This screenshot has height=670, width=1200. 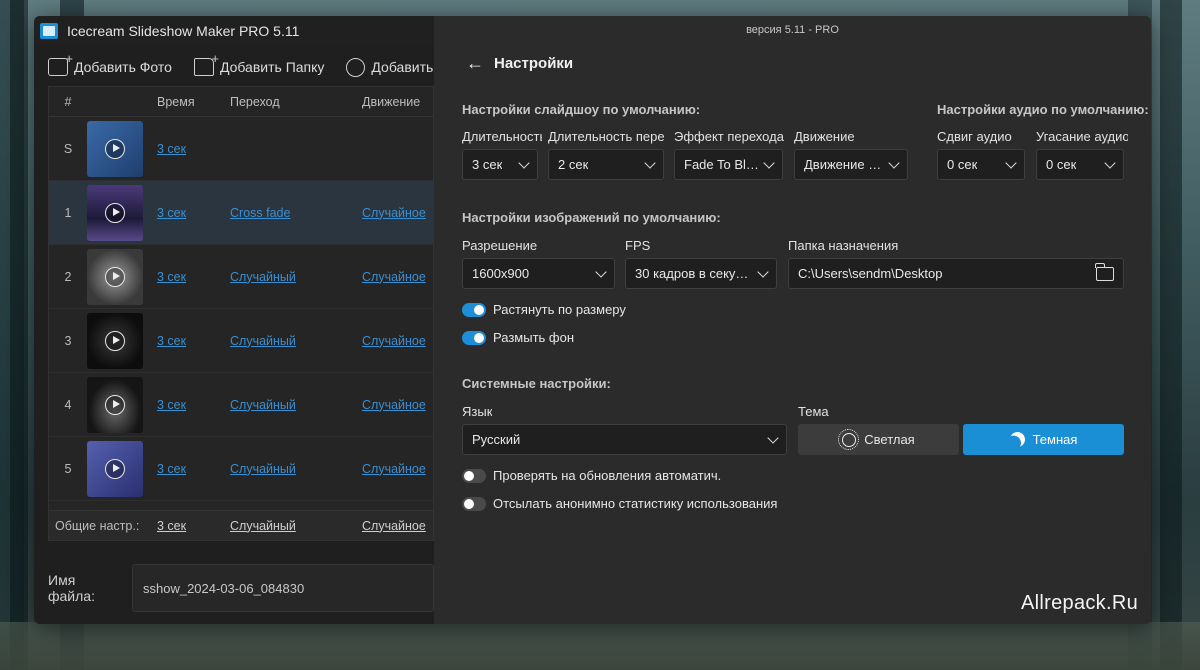 I want to click on general-time: 3 сек, so click(x=171, y=526).